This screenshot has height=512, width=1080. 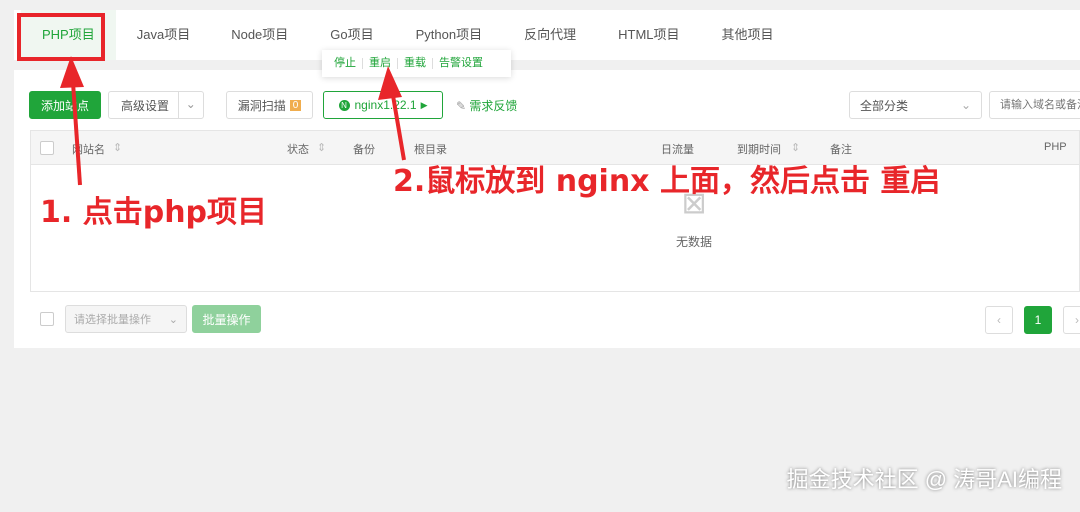 I want to click on annotation-step1: 1. 点击php项目, so click(x=154, y=212).